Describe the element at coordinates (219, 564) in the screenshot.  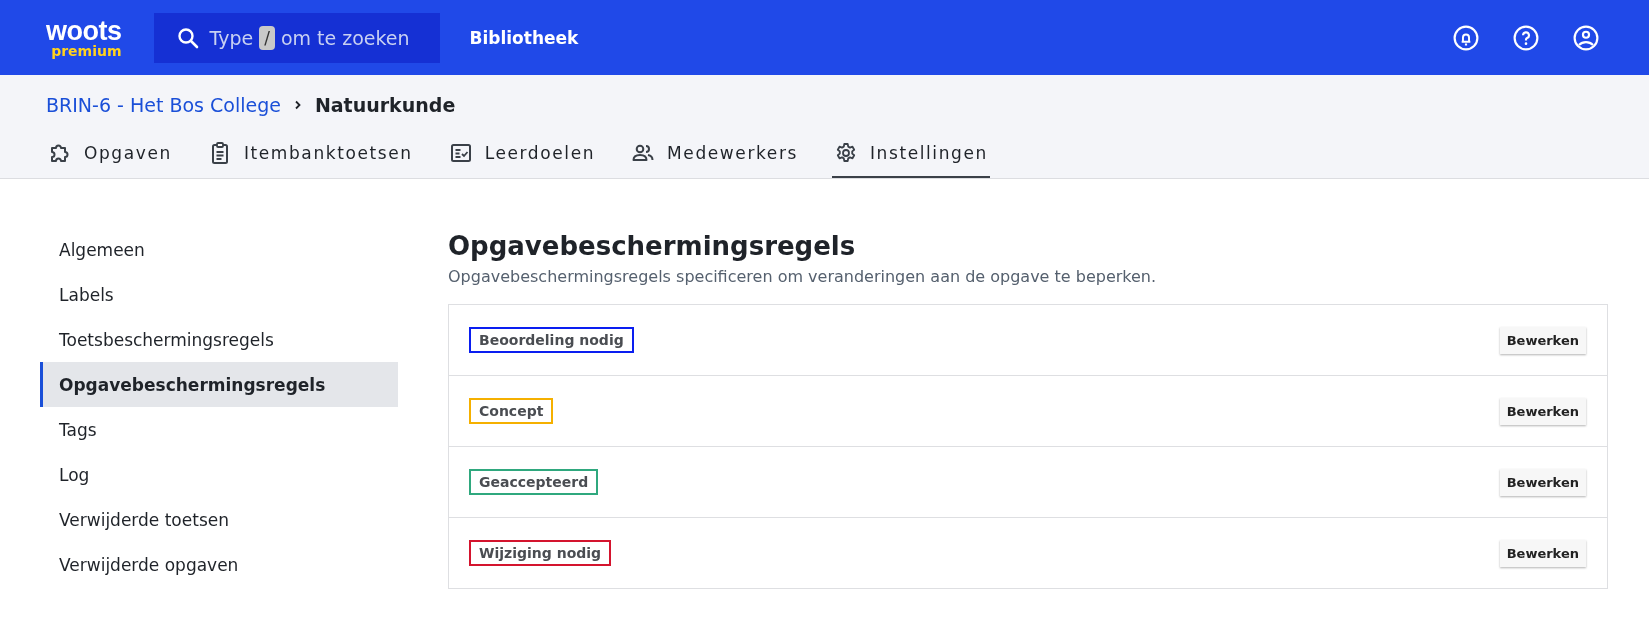
I see `sidebar-item: Verwijderde opgaven` at that location.